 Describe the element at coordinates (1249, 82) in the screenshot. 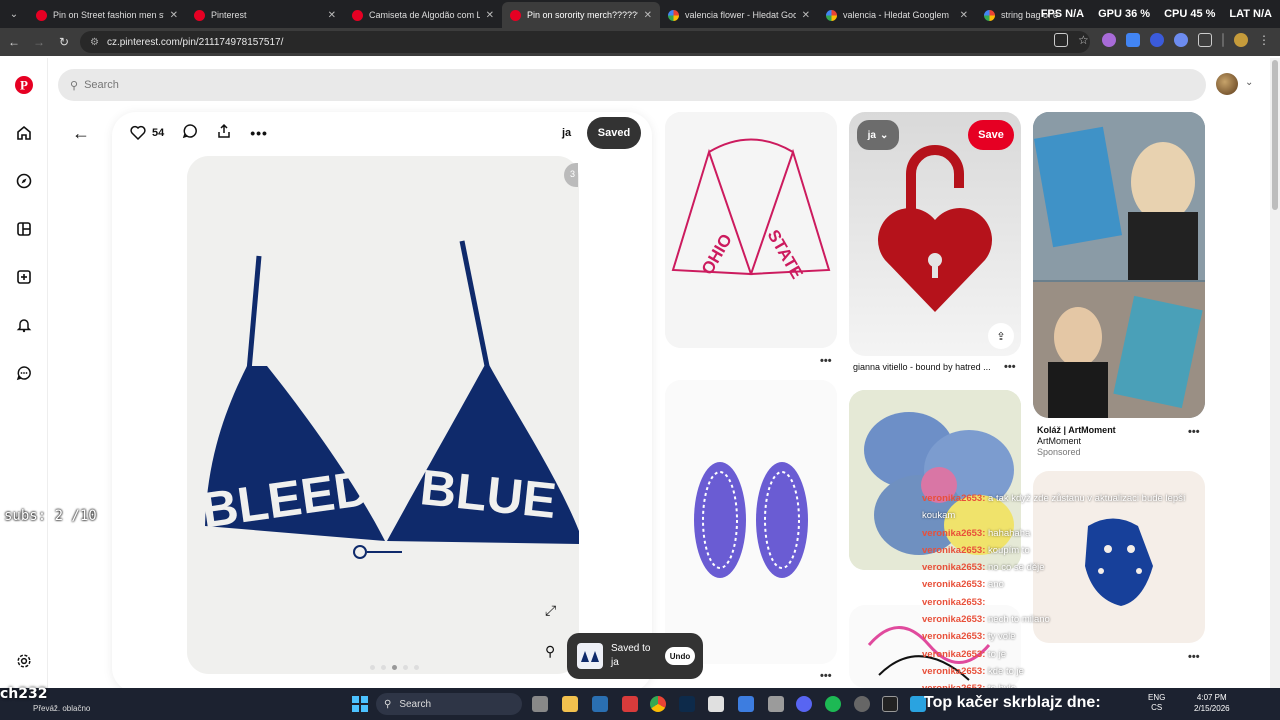

I see `chevron-down-icon: ⌄` at that location.